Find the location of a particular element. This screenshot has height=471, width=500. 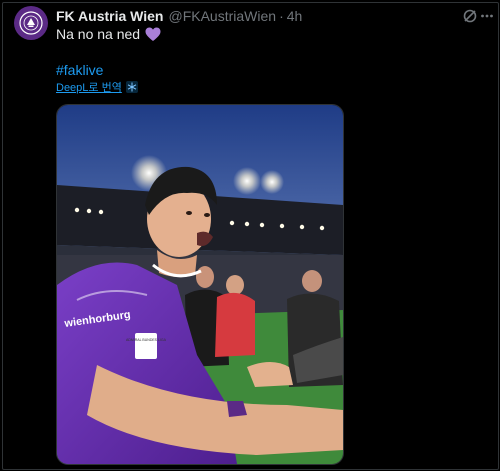

grok-icon is located at coordinates (470, 16).